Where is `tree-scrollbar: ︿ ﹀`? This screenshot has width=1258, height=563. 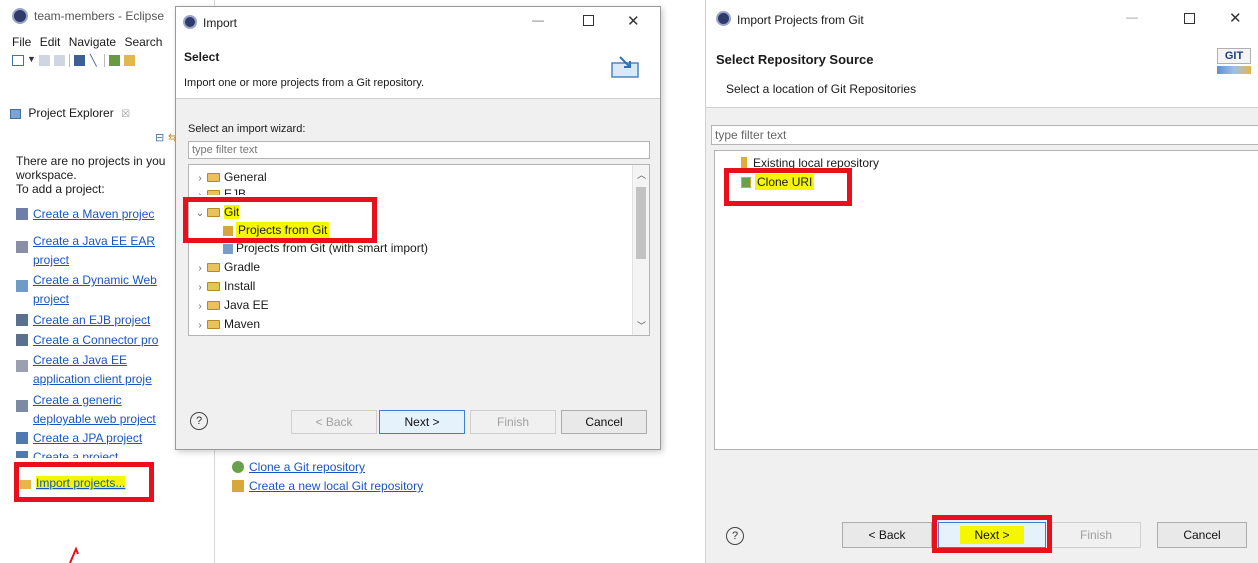
tree-scrollbar: ︿ ﹀ is located at coordinates (640, 250).